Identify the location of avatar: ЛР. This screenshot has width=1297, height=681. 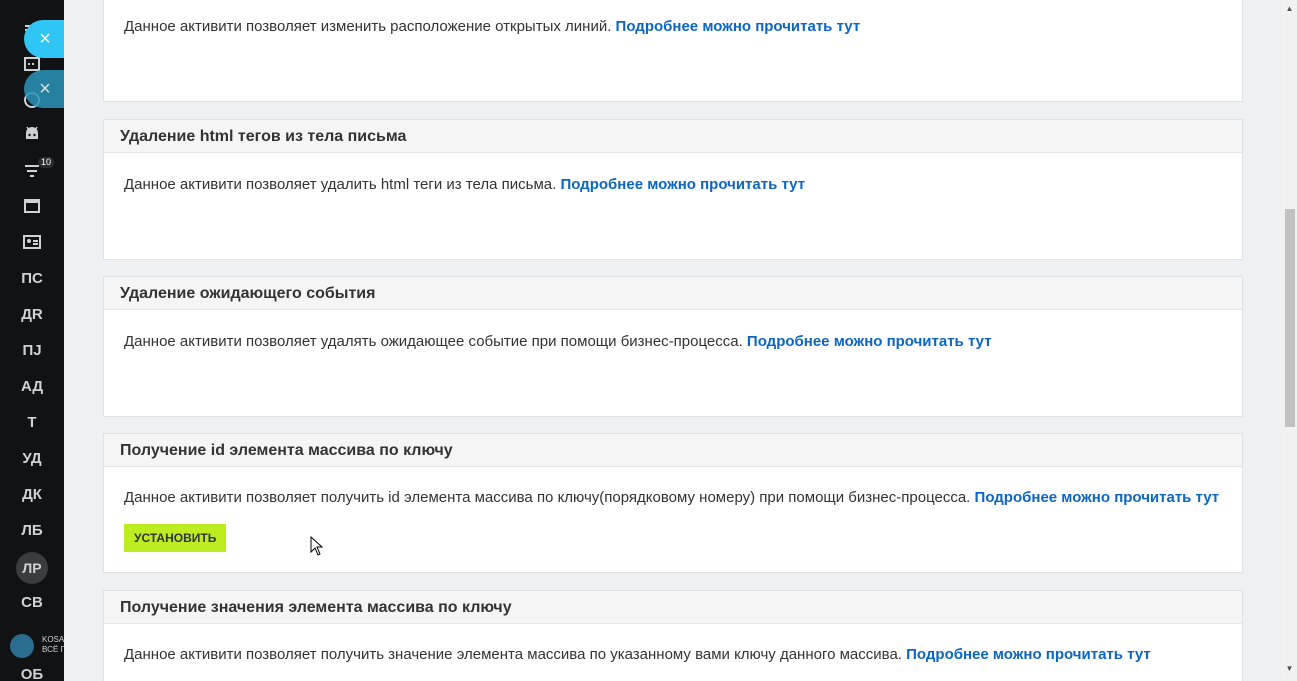
(32, 568).